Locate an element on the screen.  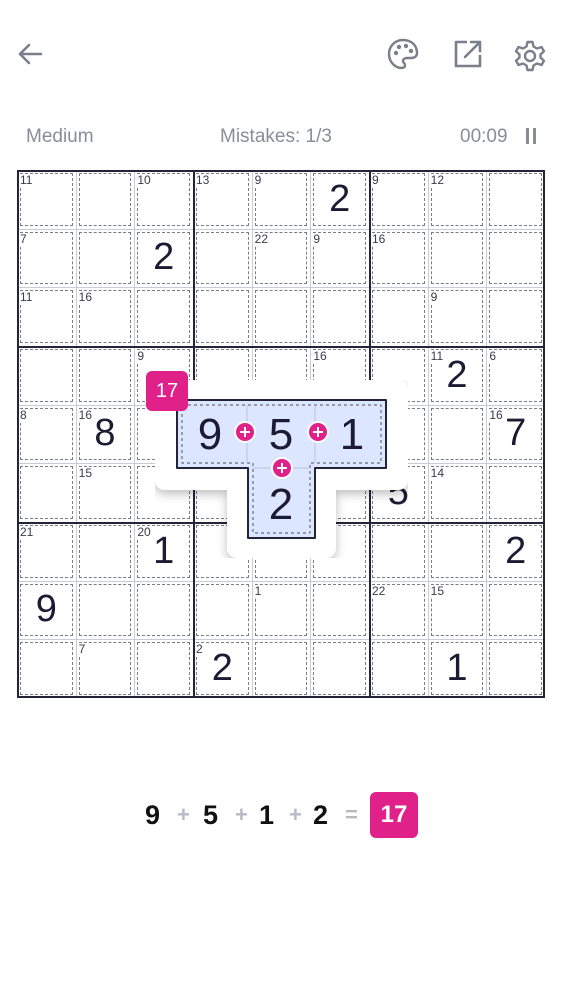
external-link-icon is located at coordinates (468, 54).